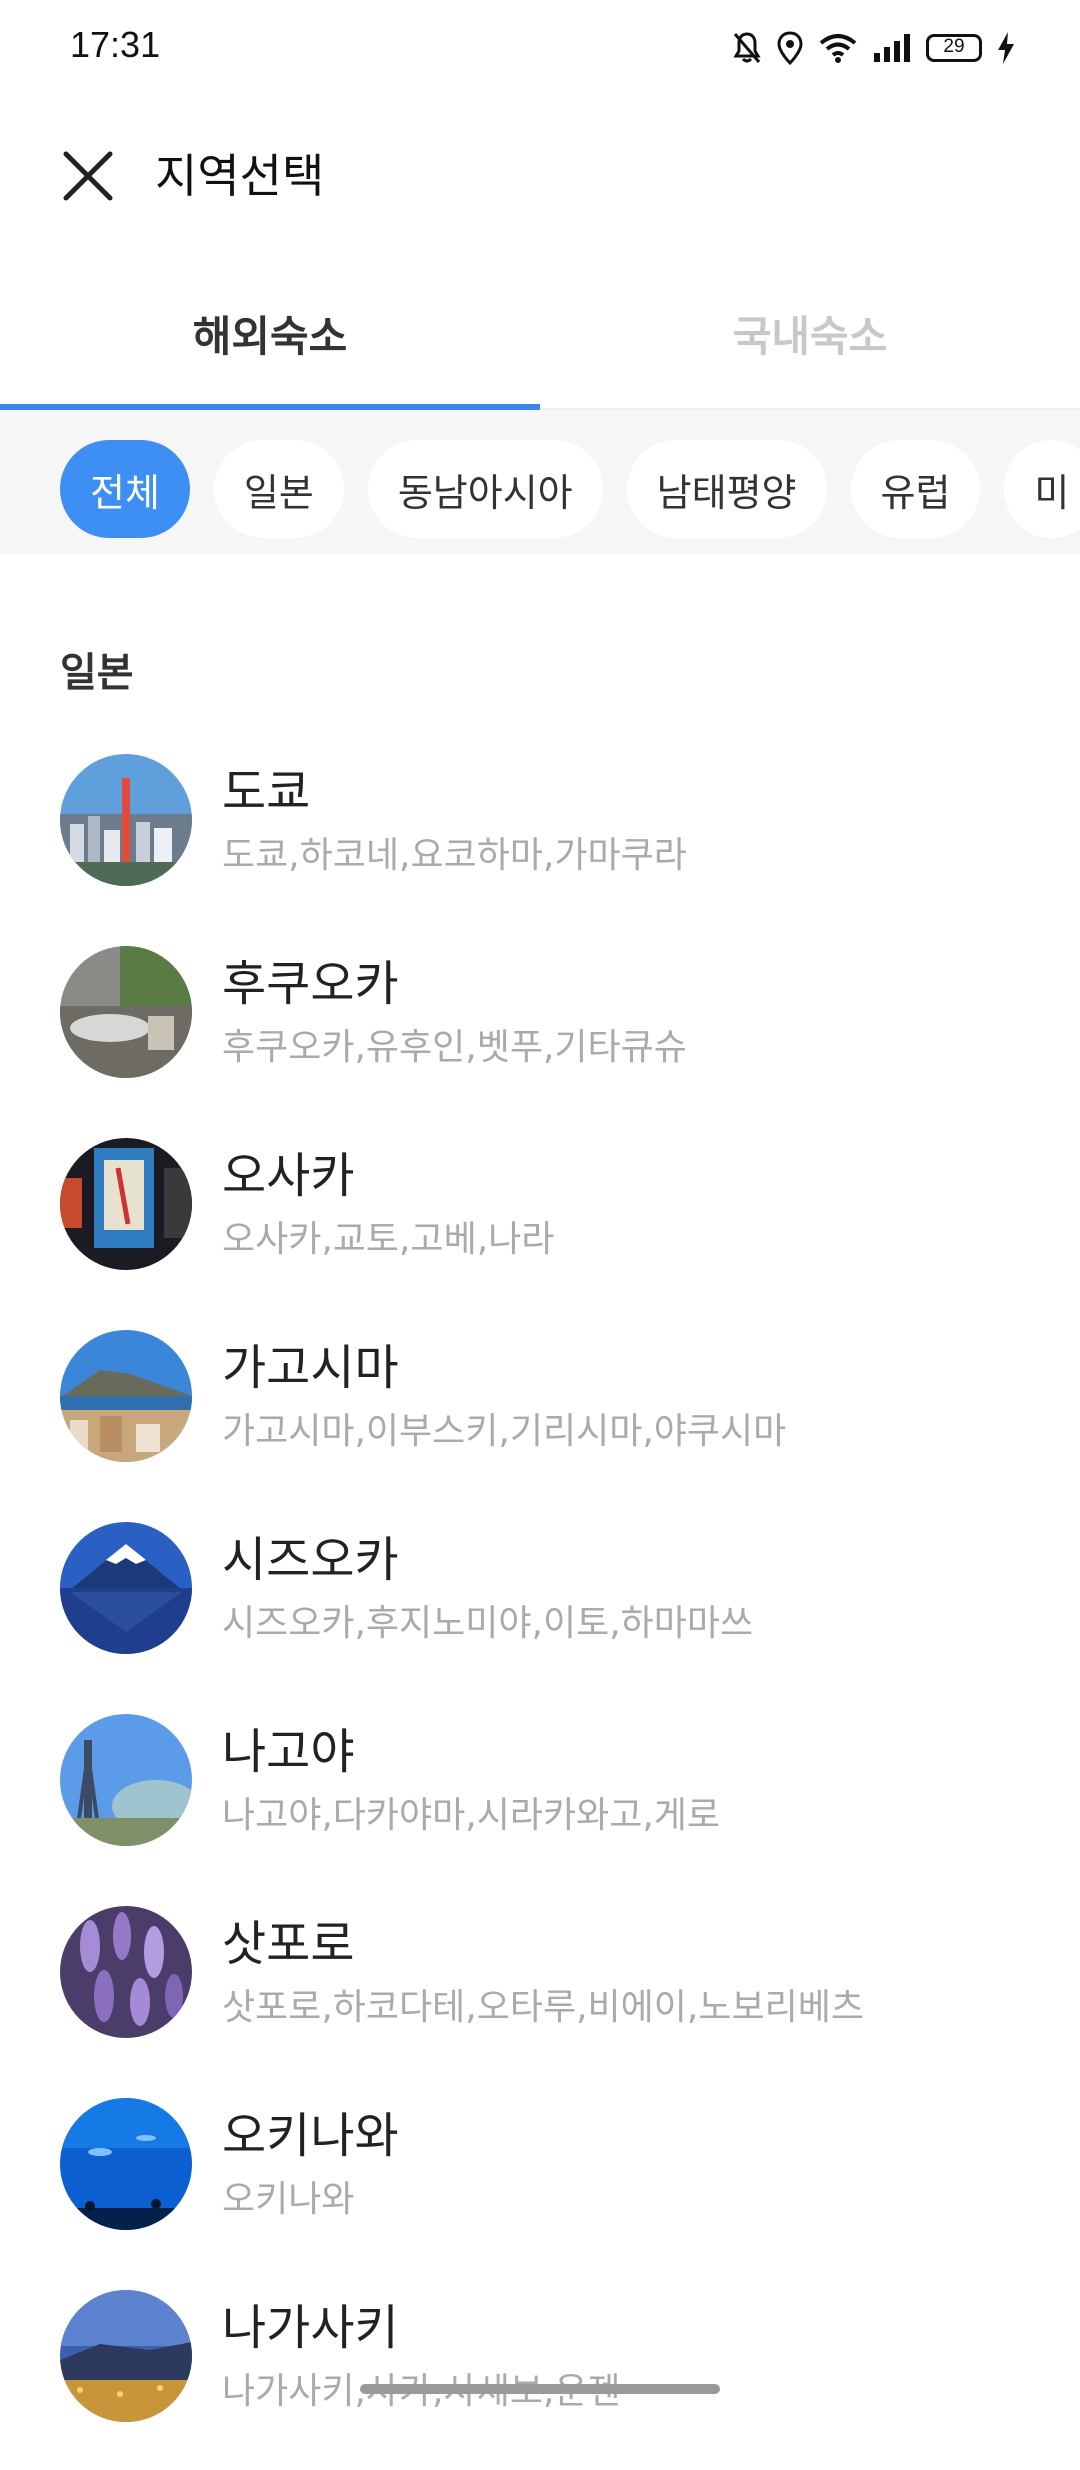 This screenshot has height=2470, width=1080. What do you see at coordinates (115, 44) in the screenshot?
I see `status-time: 17:31` at bounding box center [115, 44].